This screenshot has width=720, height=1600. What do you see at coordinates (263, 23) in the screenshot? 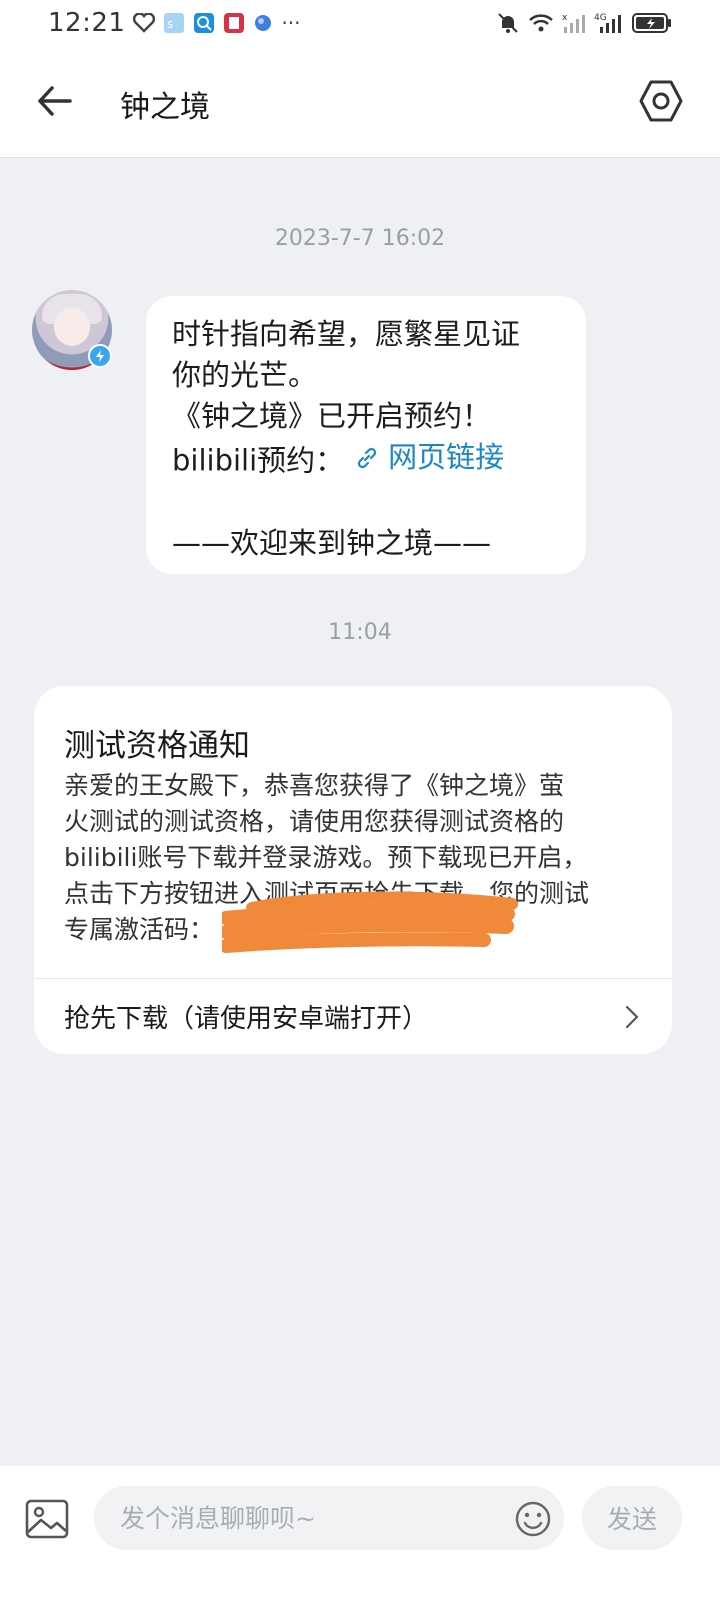
I see `globe-app-icon` at bounding box center [263, 23].